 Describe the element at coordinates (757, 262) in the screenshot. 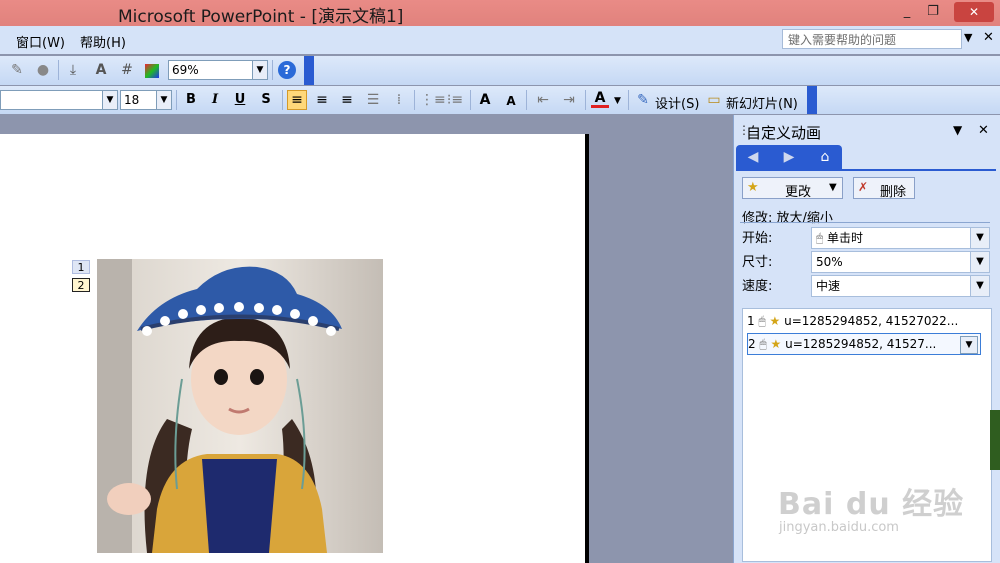

I see `size-label: 尺寸:` at that location.